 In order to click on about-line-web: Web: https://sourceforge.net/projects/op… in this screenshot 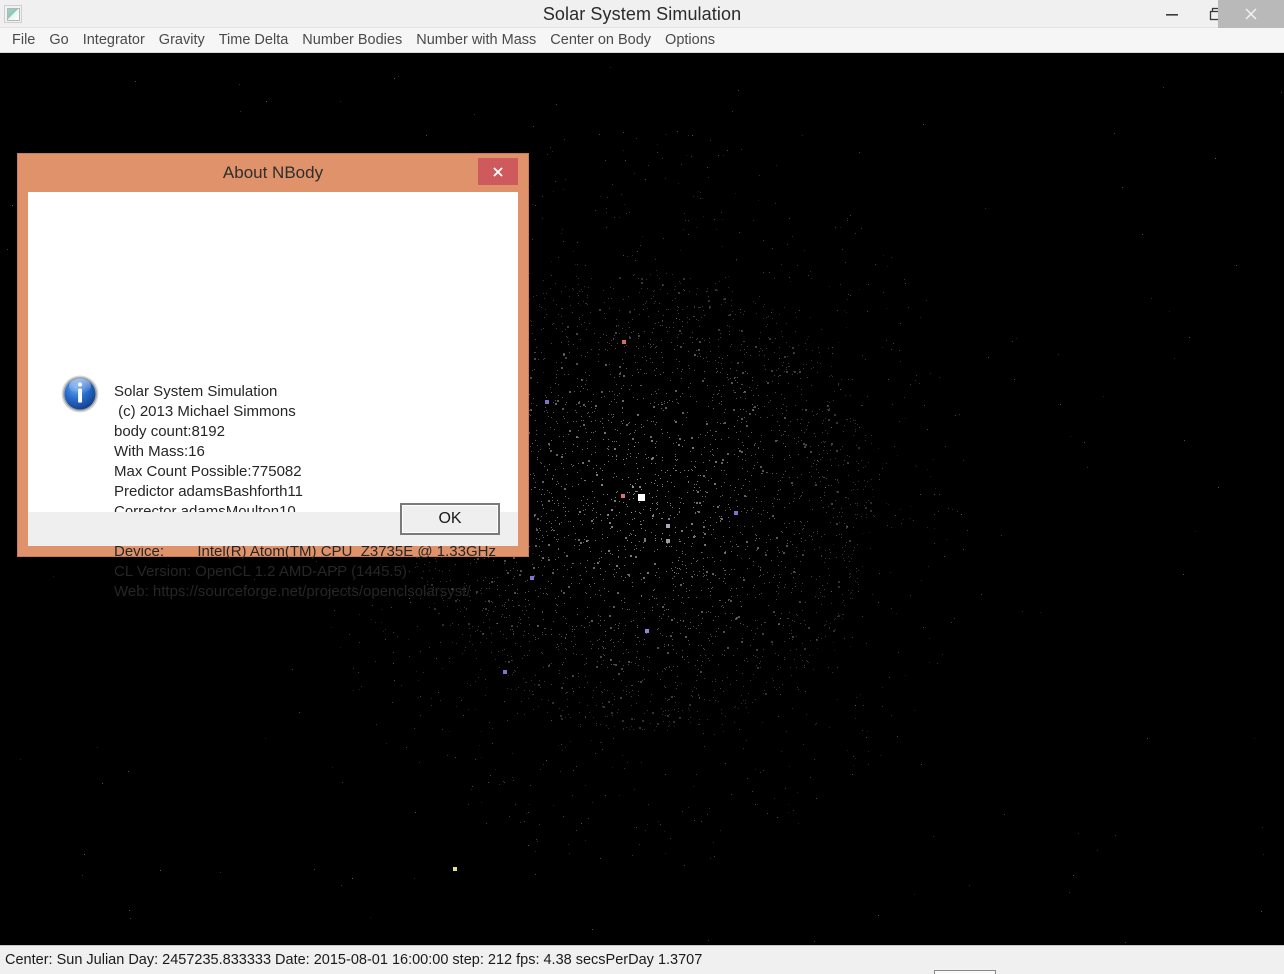, I will do `click(292, 591)`.